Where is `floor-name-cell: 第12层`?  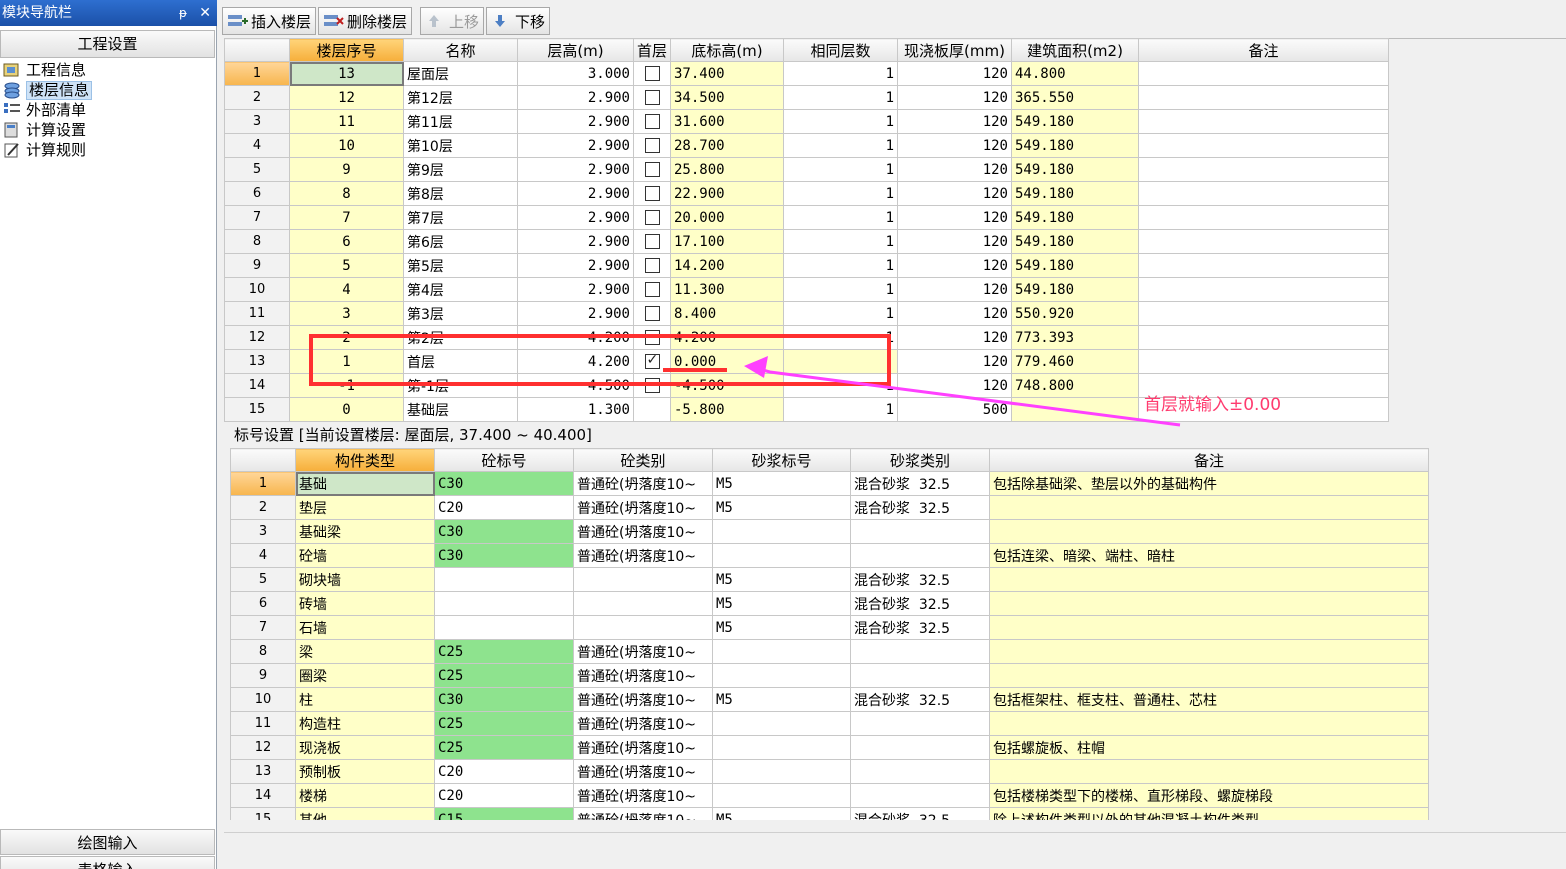 floor-name-cell: 第12层 is located at coordinates (460, 97).